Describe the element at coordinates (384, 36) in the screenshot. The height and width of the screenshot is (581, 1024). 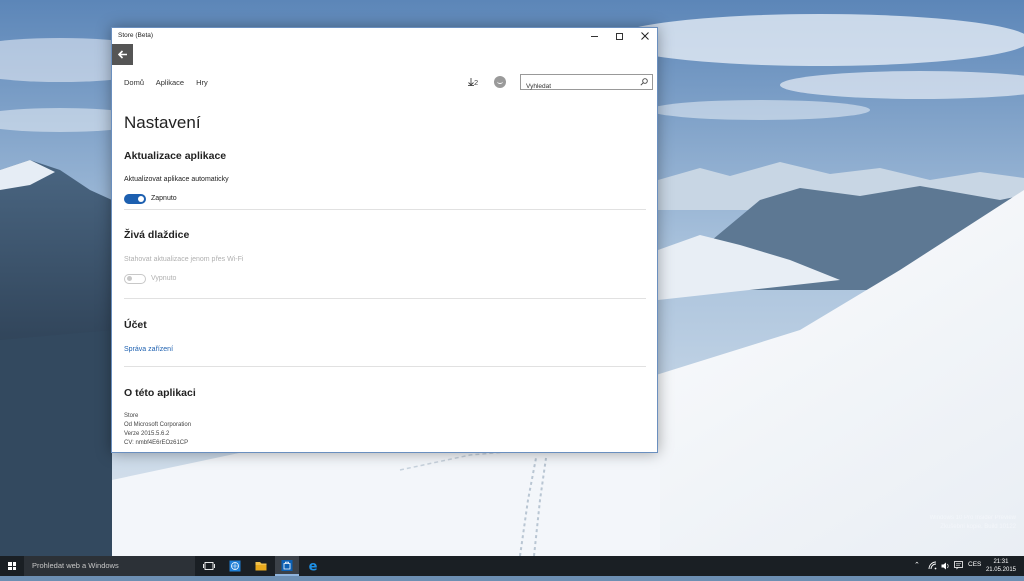
I see `title-bar: Store (Beta)` at that location.